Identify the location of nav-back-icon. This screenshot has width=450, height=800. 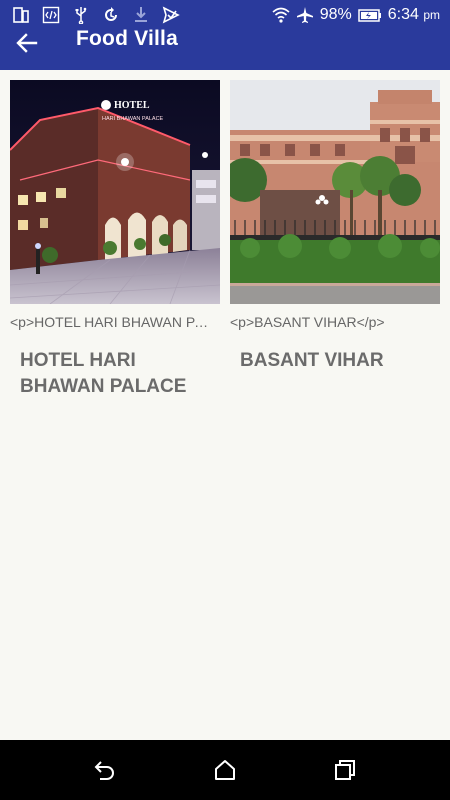
(104, 770).